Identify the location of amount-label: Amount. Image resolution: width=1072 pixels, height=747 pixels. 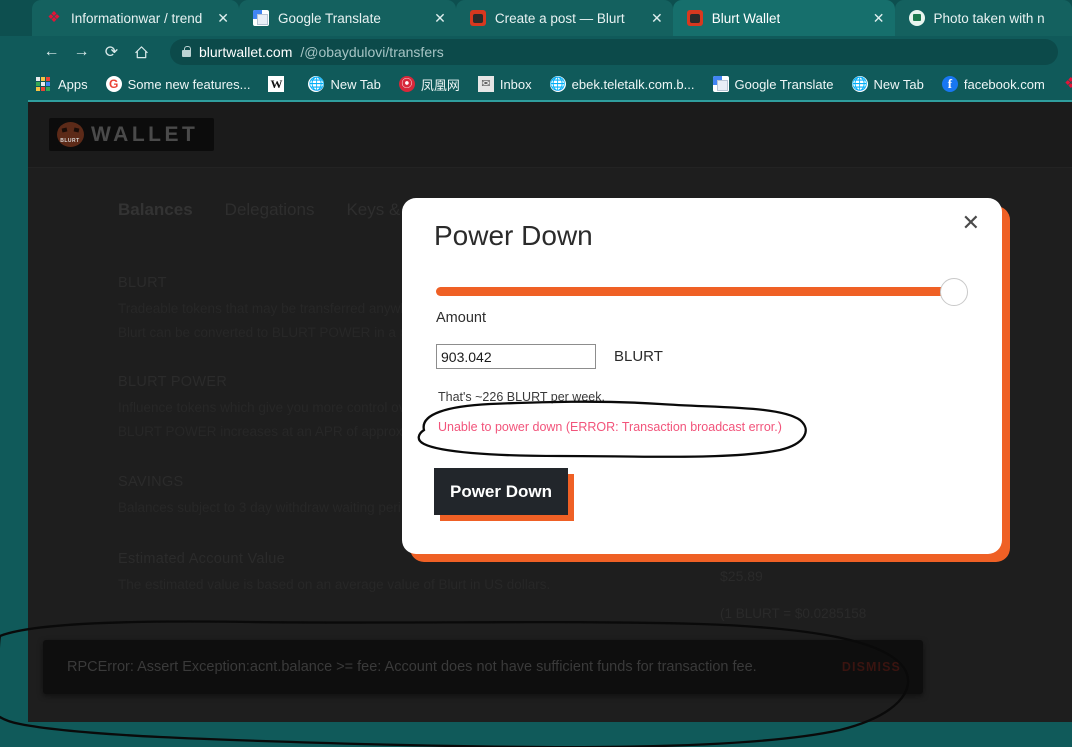
(461, 318).